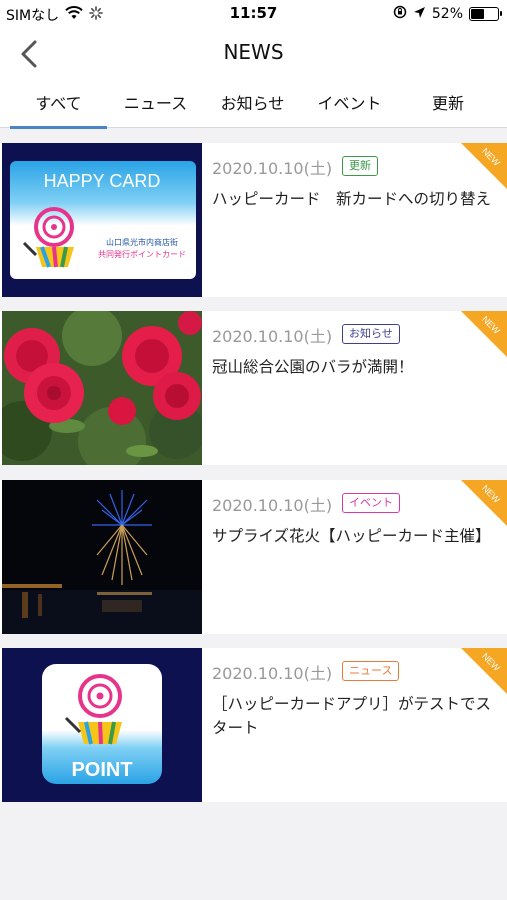 Image resolution: width=507 pixels, height=900 pixels. I want to click on category-badge: お知らせ, so click(371, 334).